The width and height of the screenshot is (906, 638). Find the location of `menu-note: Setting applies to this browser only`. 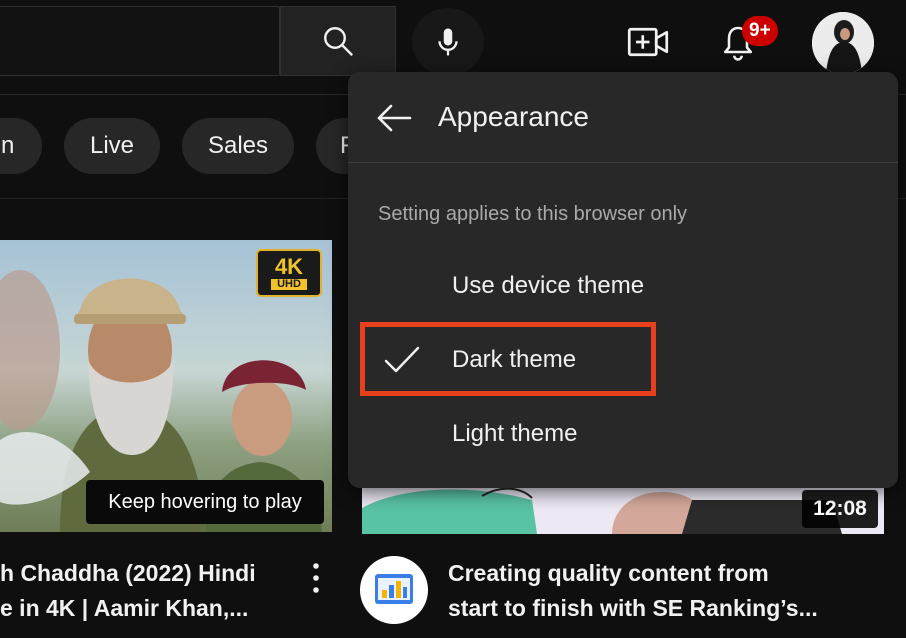

menu-note: Setting applies to this browser only is located at coordinates (533, 214).